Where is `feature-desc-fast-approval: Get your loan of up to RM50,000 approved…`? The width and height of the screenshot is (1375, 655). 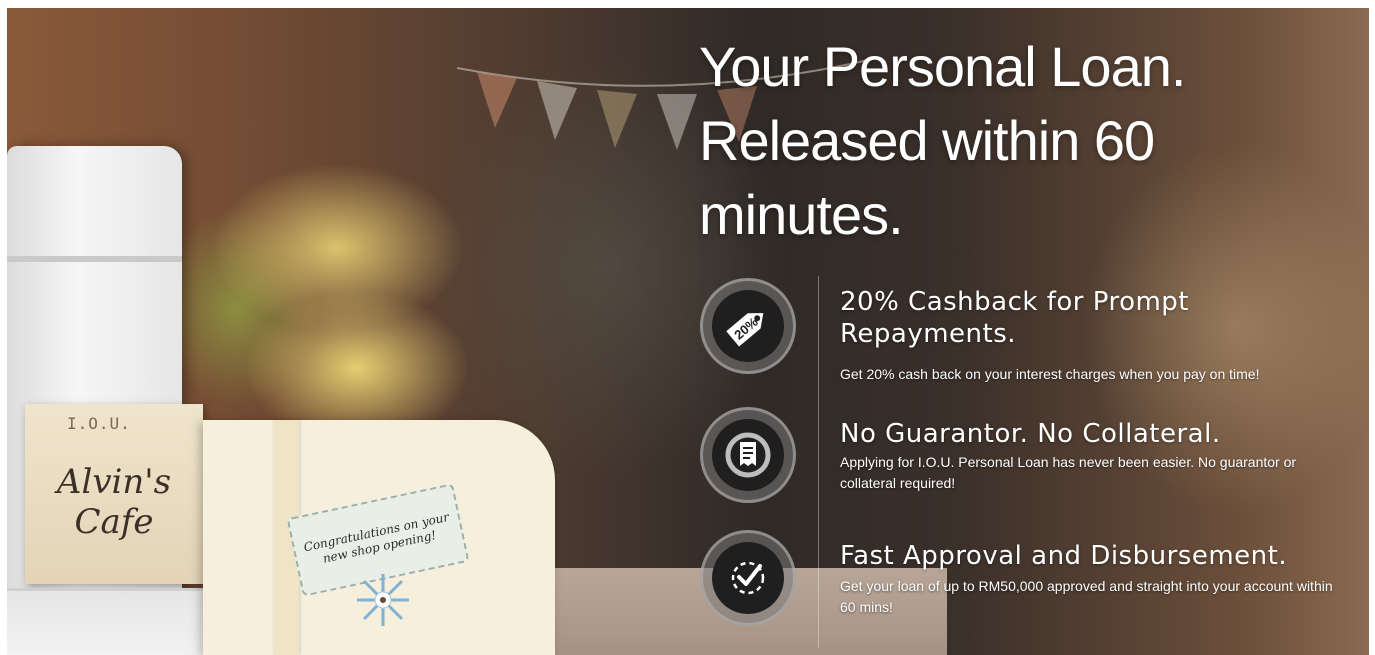
feature-desc-fast-approval: Get your loan of up to RM50,000 approved… is located at coordinates (1086, 596).